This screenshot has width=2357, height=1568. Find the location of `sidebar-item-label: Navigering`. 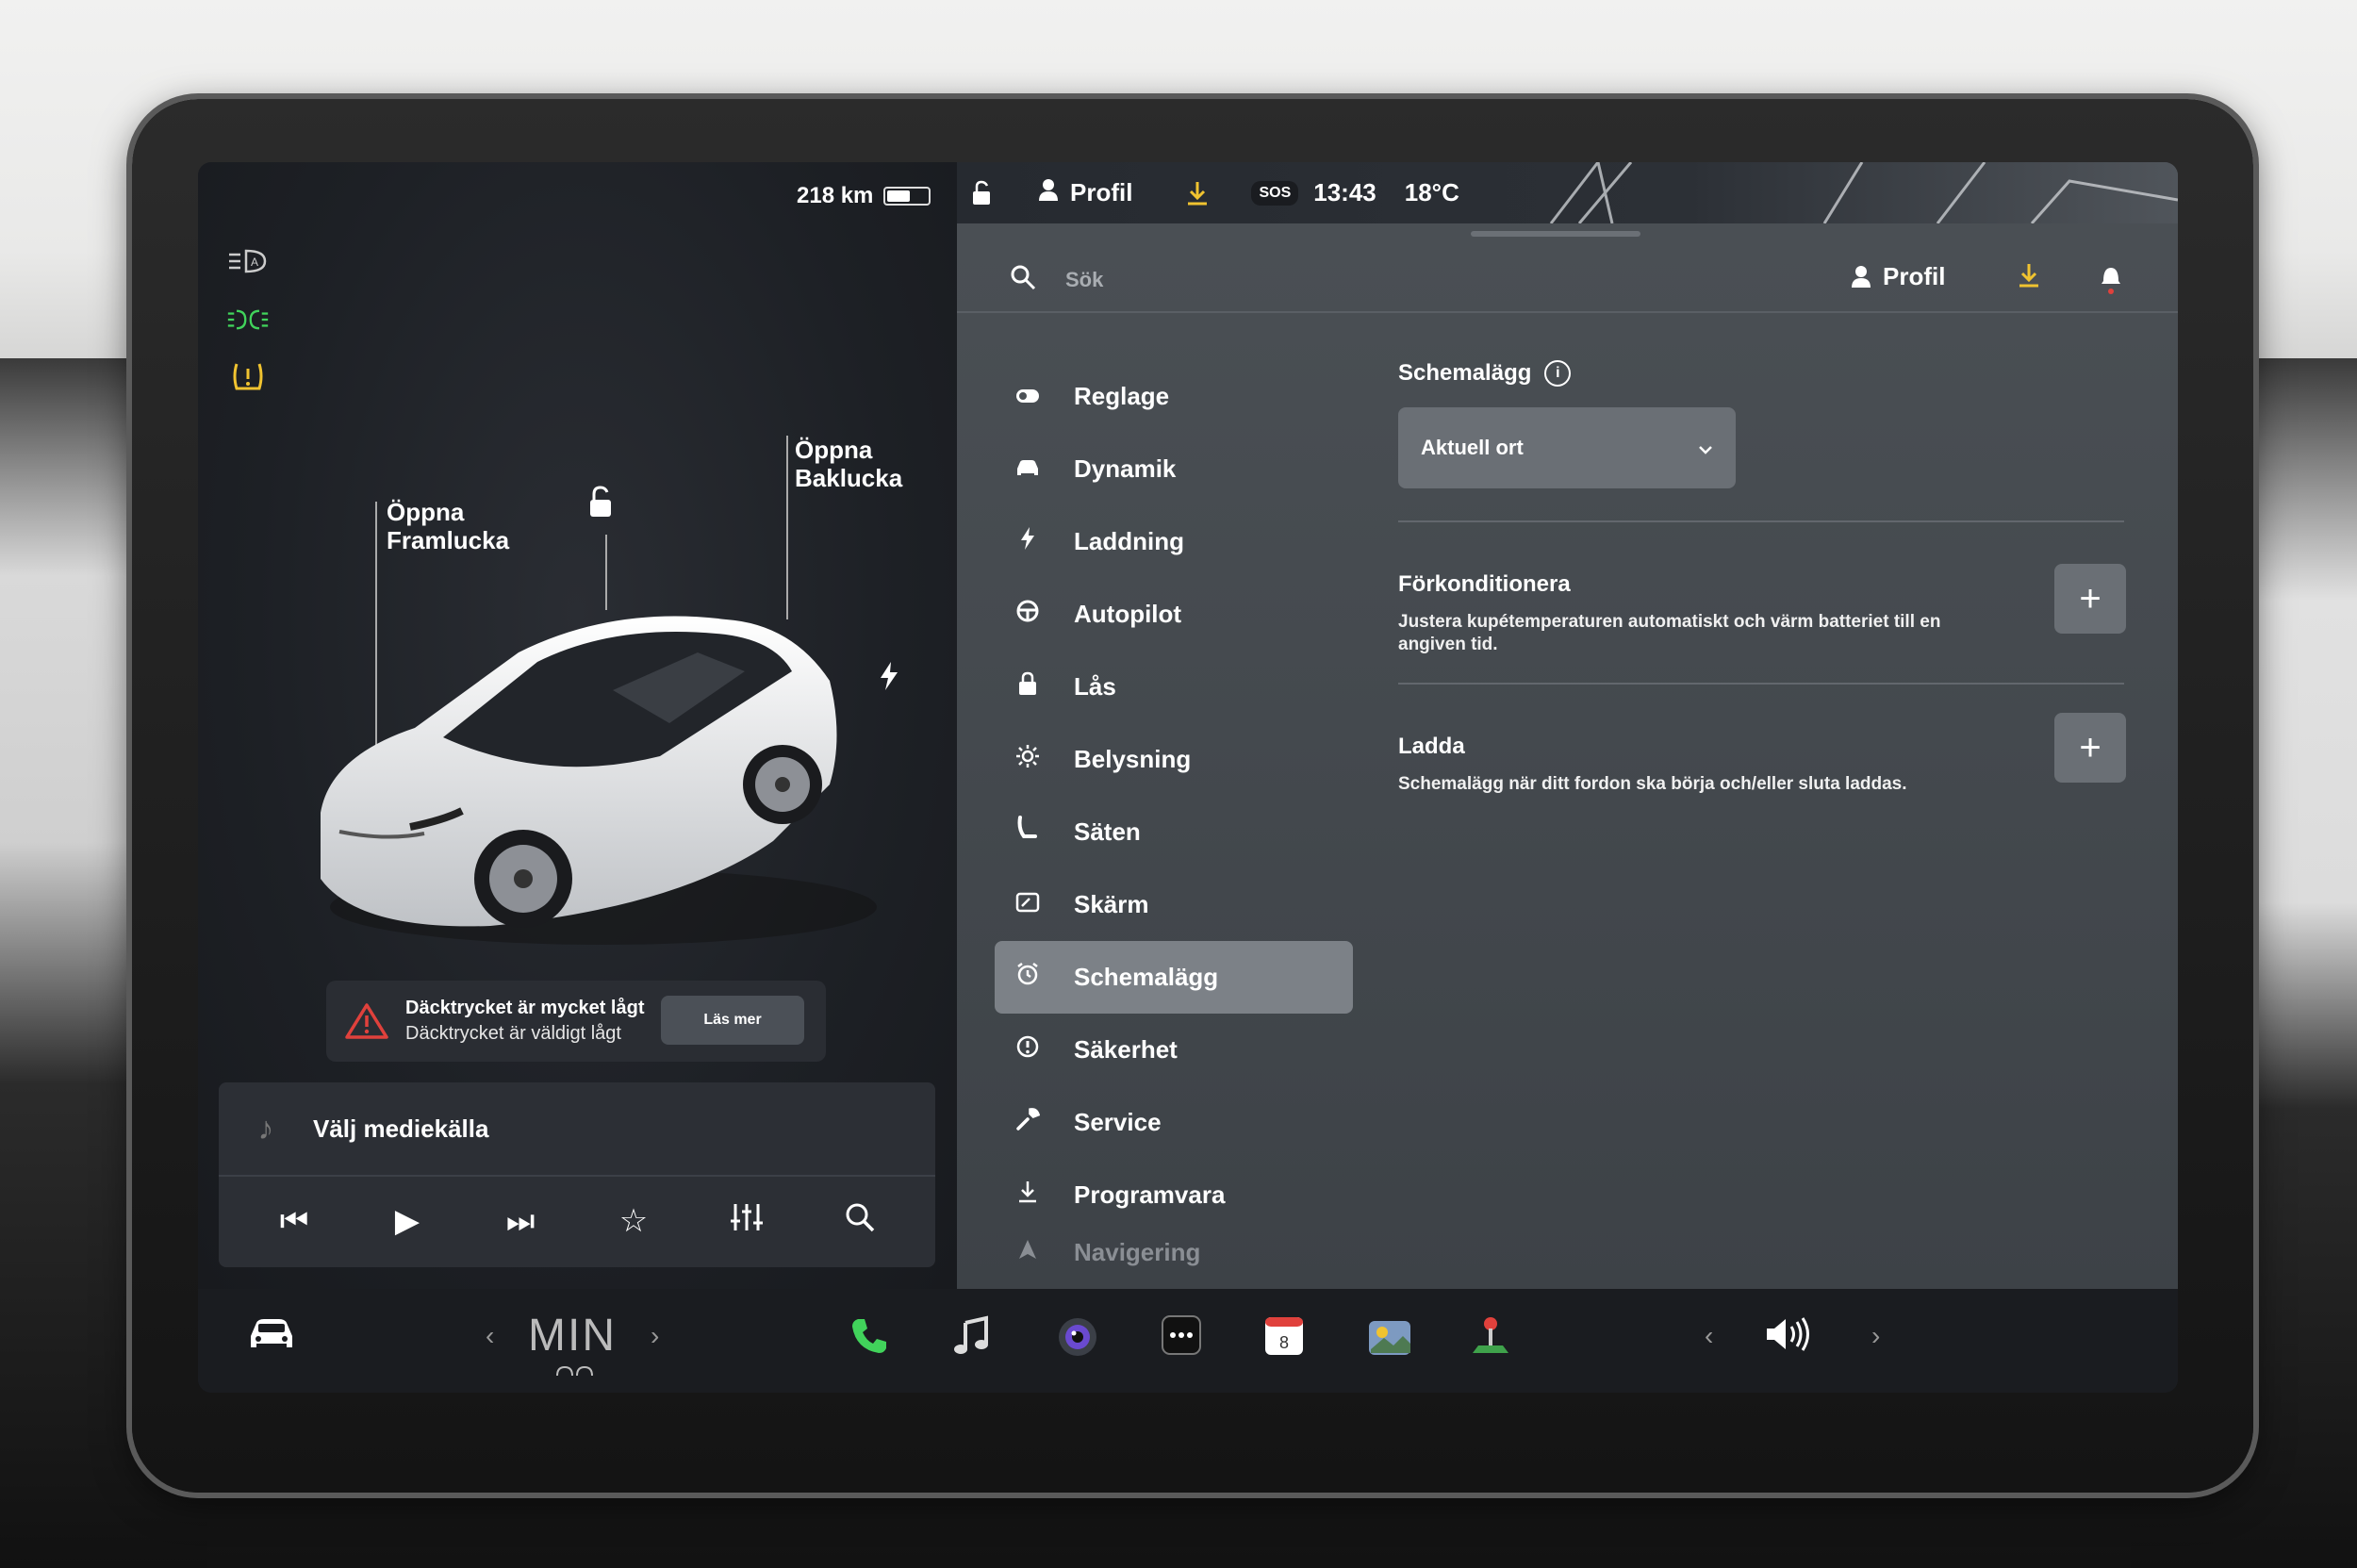

sidebar-item-label: Navigering is located at coordinates (1137, 1251).